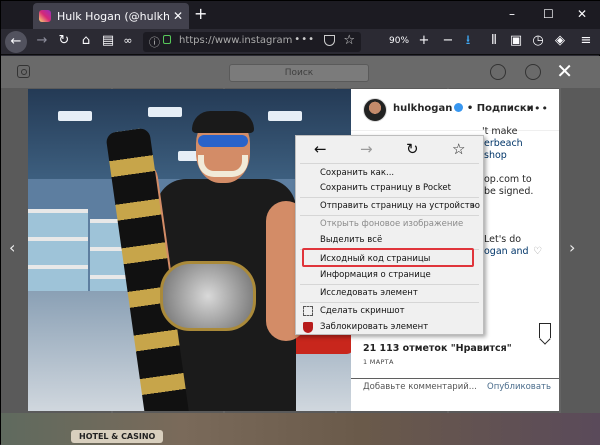 This screenshot has width=600, height=445. I want to click on zoom-out-icon: −, so click(448, 41).